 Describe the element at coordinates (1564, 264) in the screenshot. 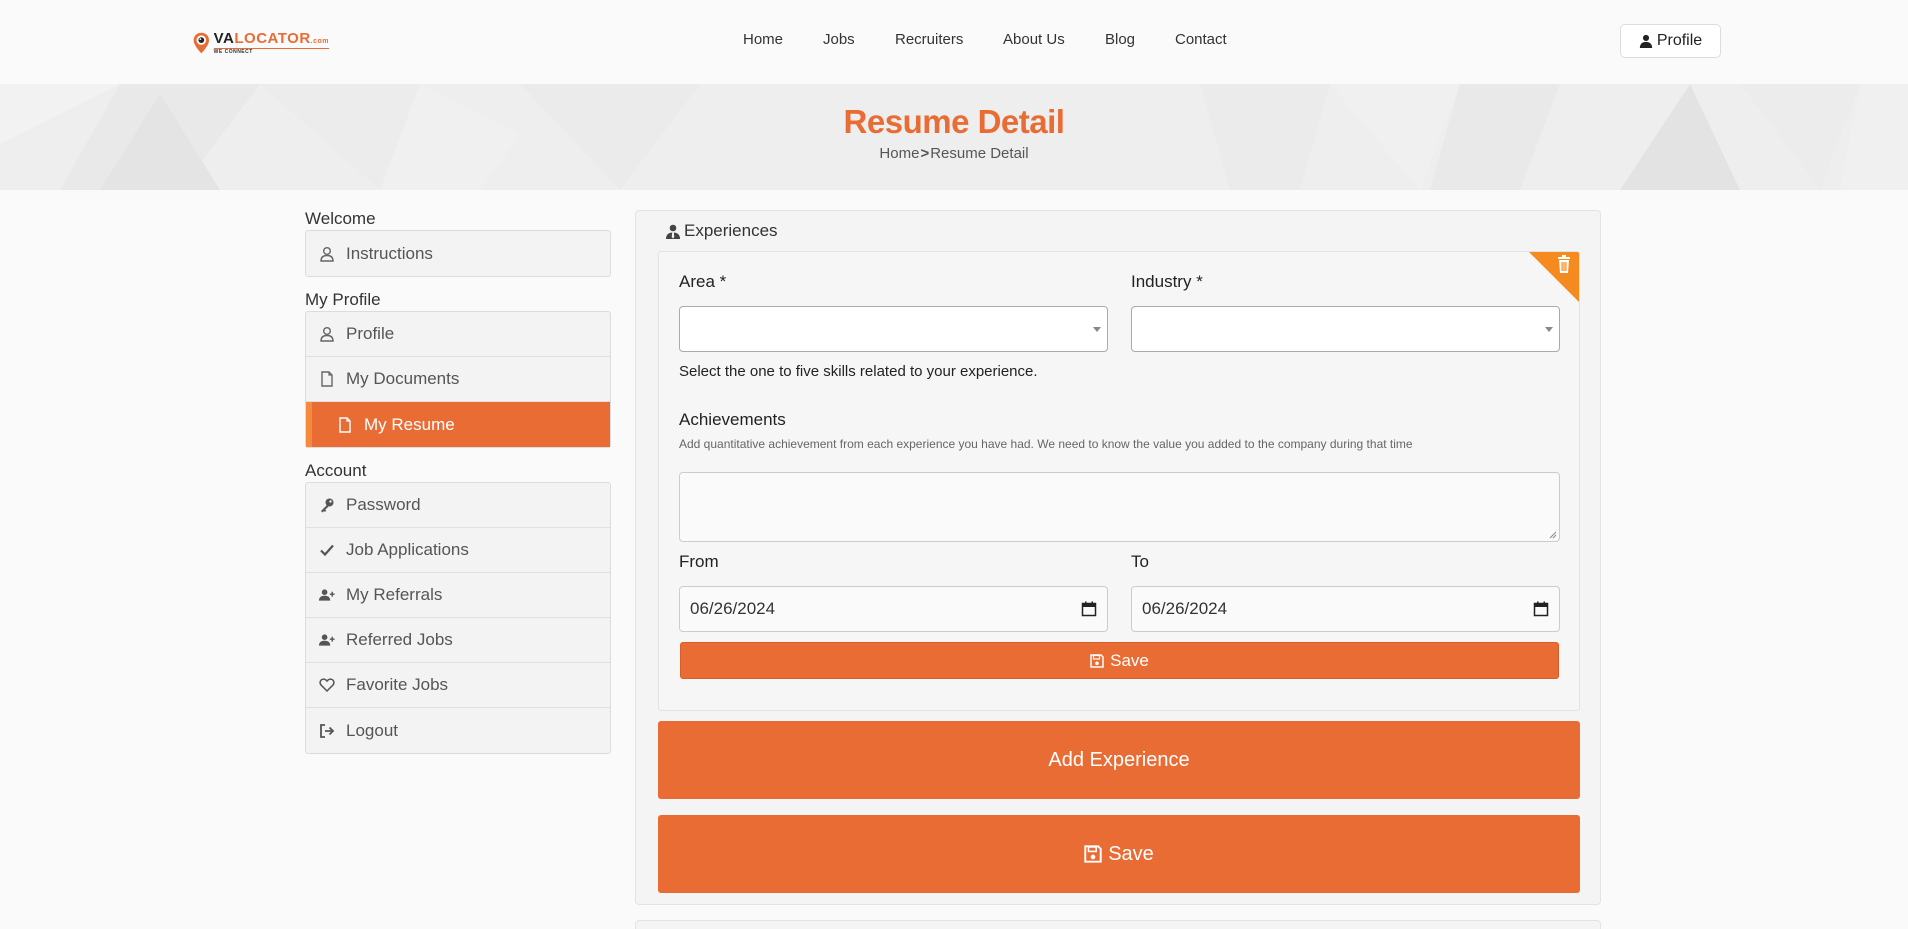

I see `trash-icon` at that location.